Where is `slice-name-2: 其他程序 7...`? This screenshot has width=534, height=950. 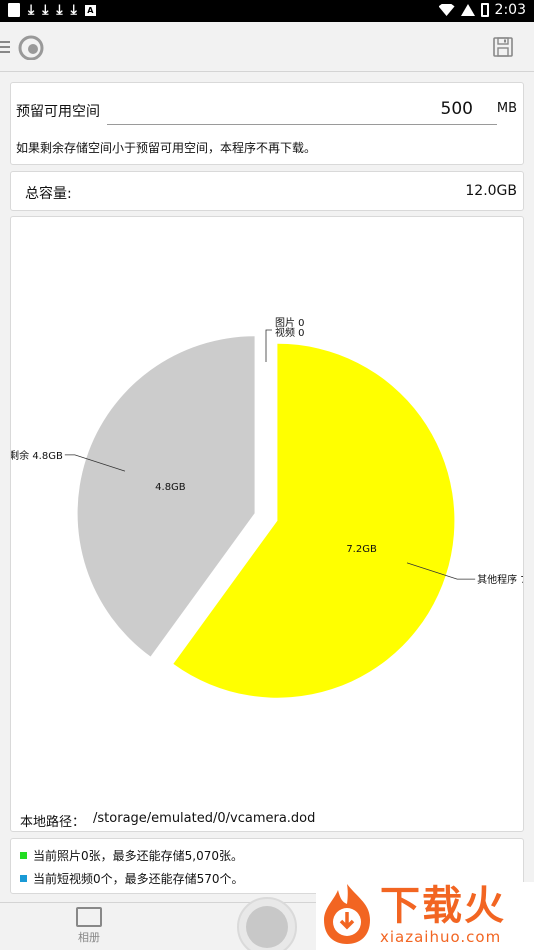 slice-name-2: 其他程序 7... is located at coordinates (500, 579).